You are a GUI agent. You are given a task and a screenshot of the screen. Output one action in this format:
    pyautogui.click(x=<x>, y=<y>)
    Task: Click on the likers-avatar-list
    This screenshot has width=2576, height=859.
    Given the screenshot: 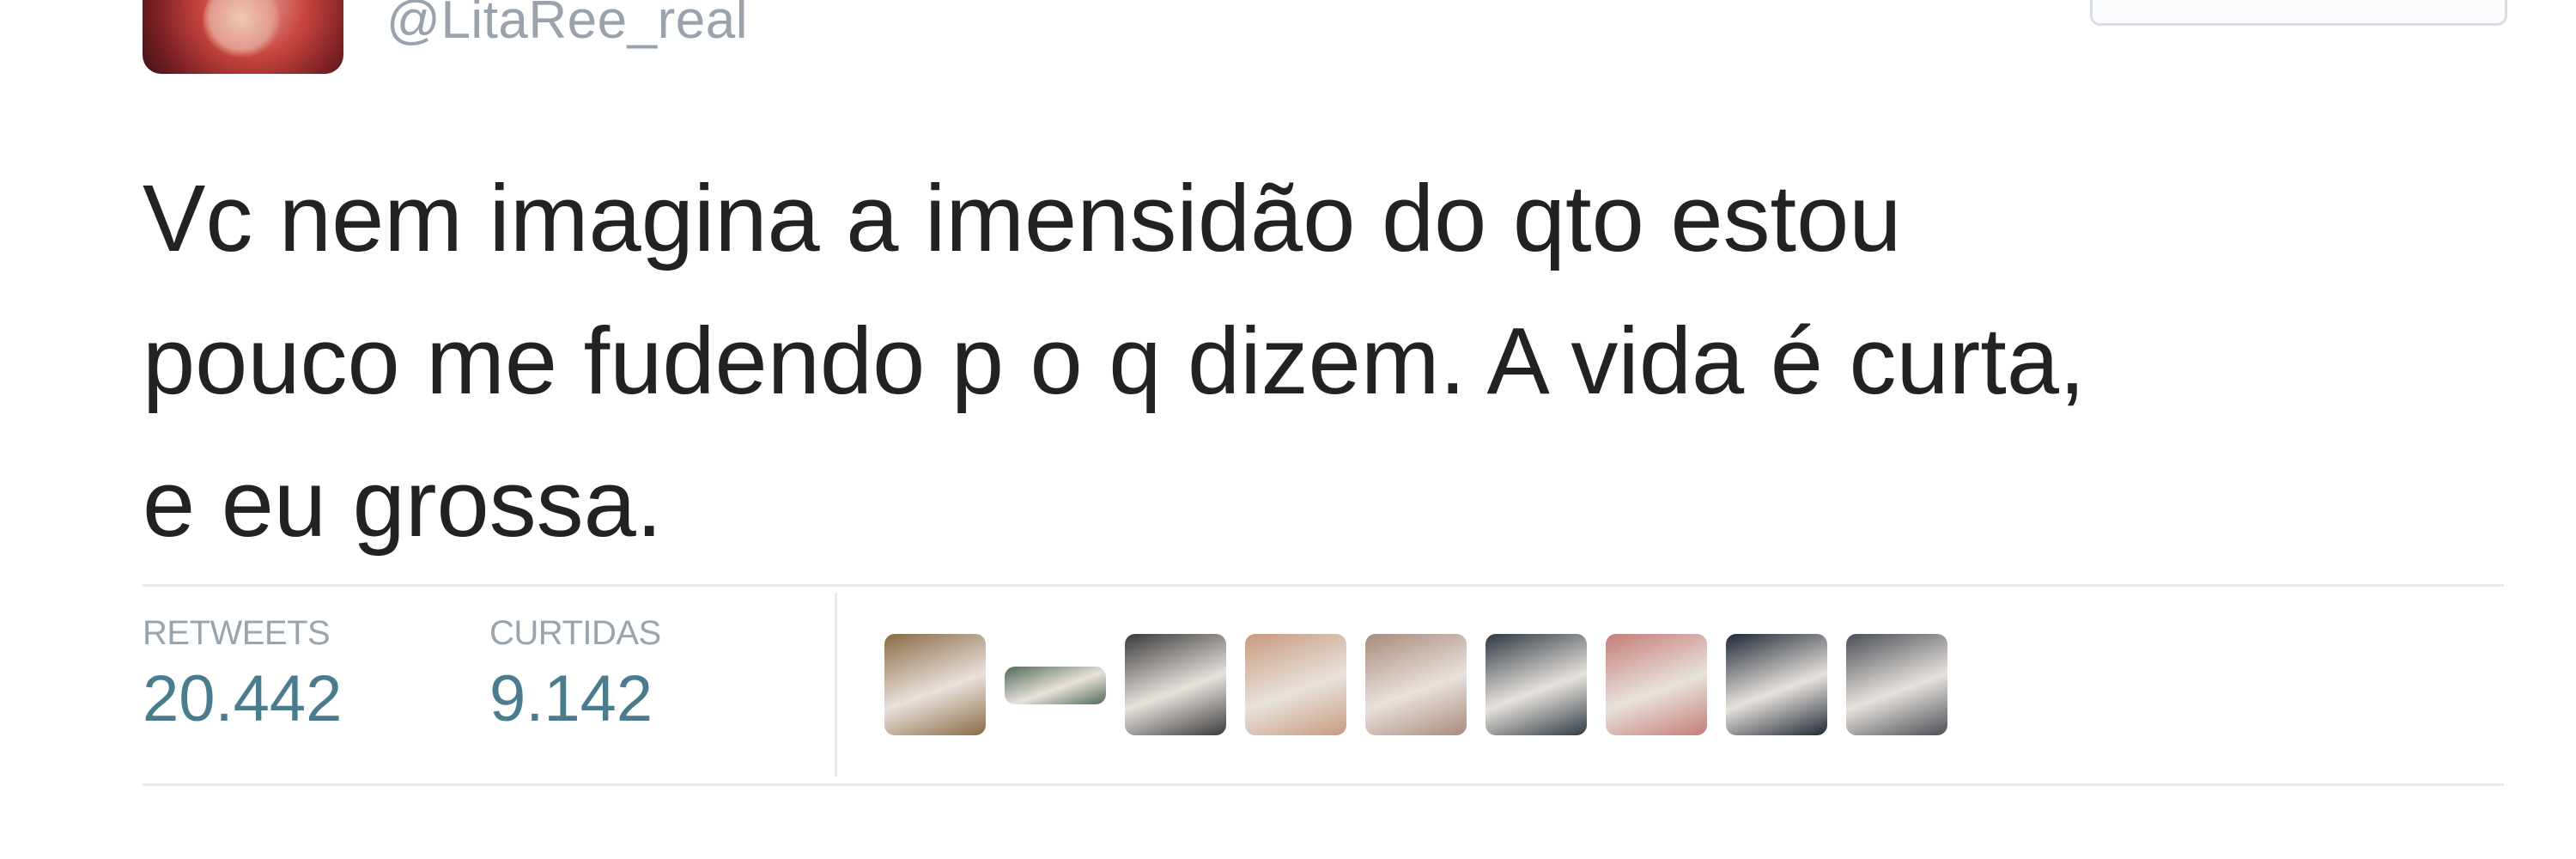 What is the action you would take?
    pyautogui.click(x=1415, y=684)
    